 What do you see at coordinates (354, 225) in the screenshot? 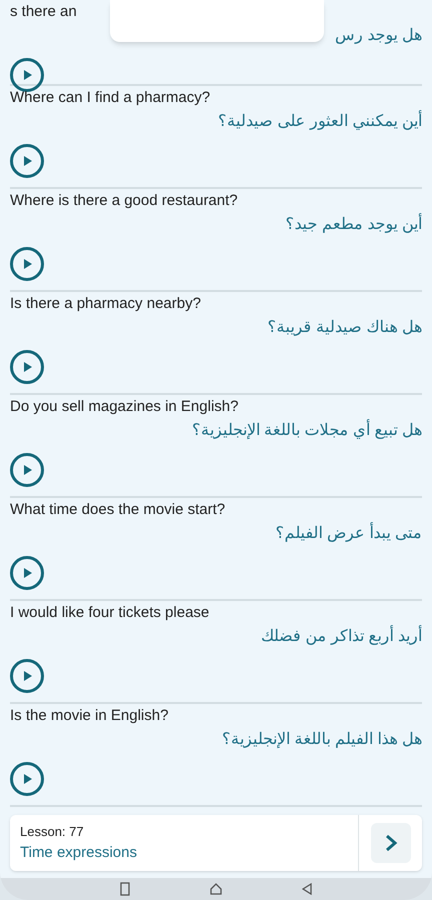
I see `arabic-phrase: أين يوجد مطعم جيد؟` at bounding box center [354, 225].